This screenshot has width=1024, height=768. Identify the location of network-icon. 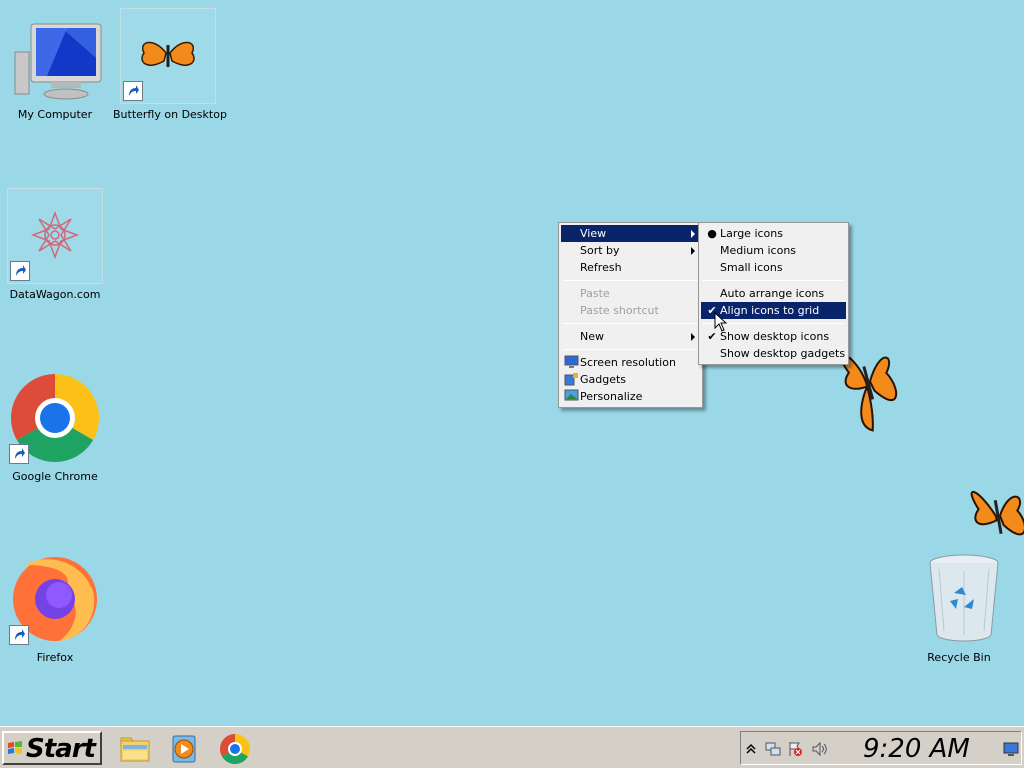
(773, 749).